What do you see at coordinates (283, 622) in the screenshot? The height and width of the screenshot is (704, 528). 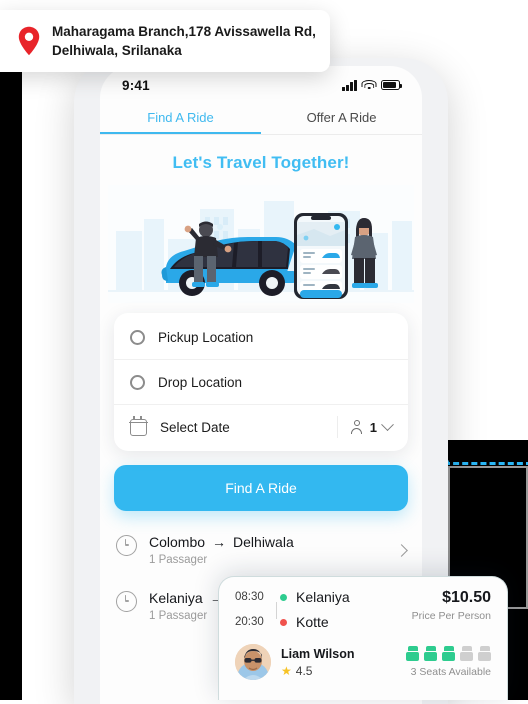 I see `arrival-dot-icon` at bounding box center [283, 622].